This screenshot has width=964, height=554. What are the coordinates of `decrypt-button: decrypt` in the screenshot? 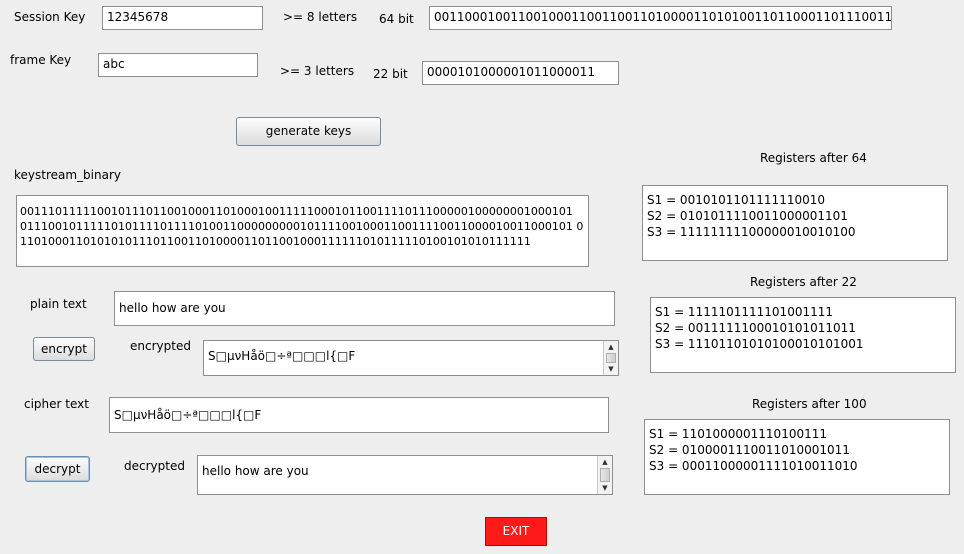 It's located at (57, 469).